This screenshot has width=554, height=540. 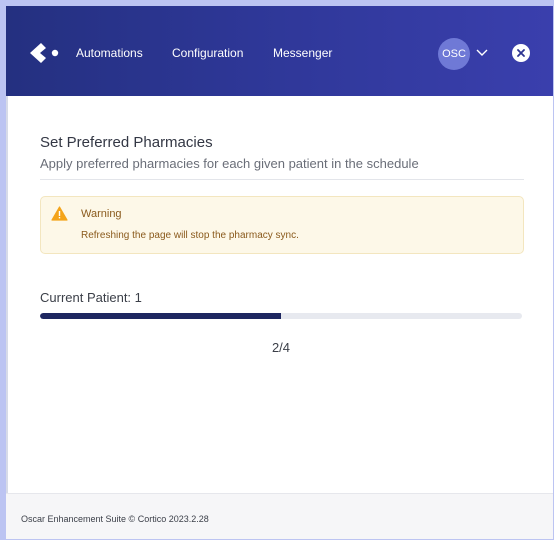 What do you see at coordinates (43, 53) in the screenshot?
I see `arrow-logo-icon` at bounding box center [43, 53].